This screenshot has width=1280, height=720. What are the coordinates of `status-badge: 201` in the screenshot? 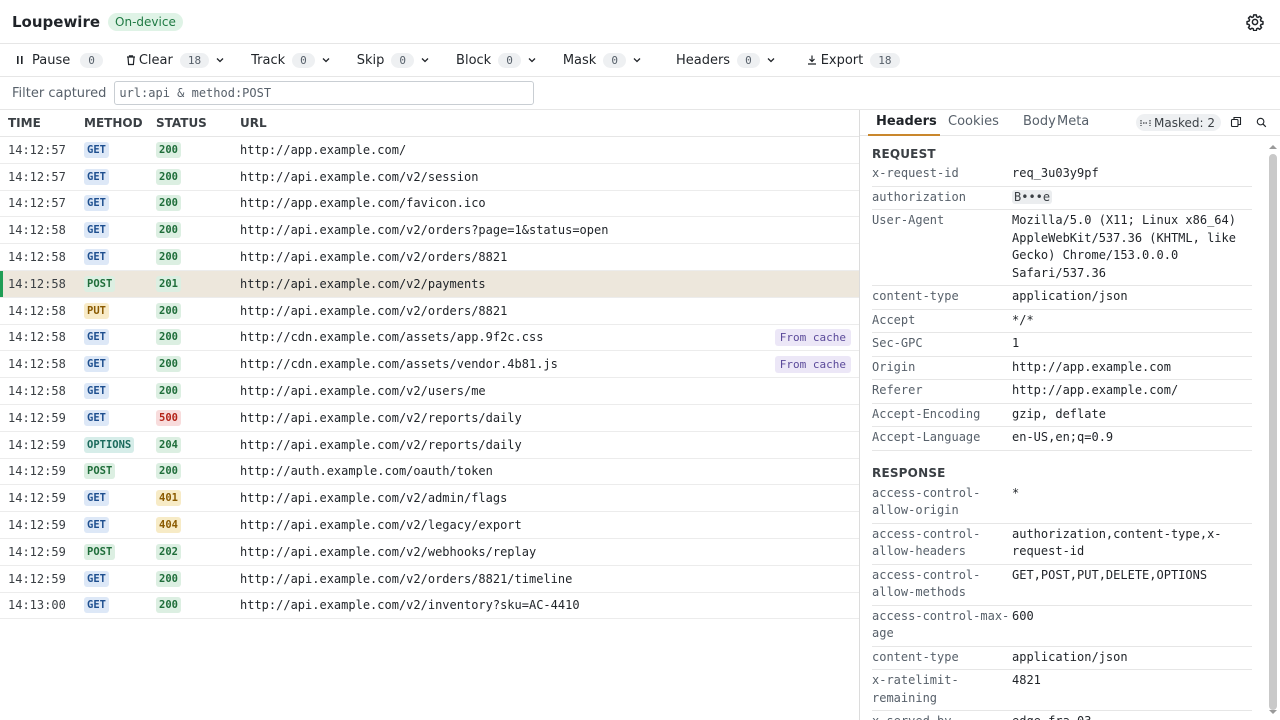 It's located at (168, 283).